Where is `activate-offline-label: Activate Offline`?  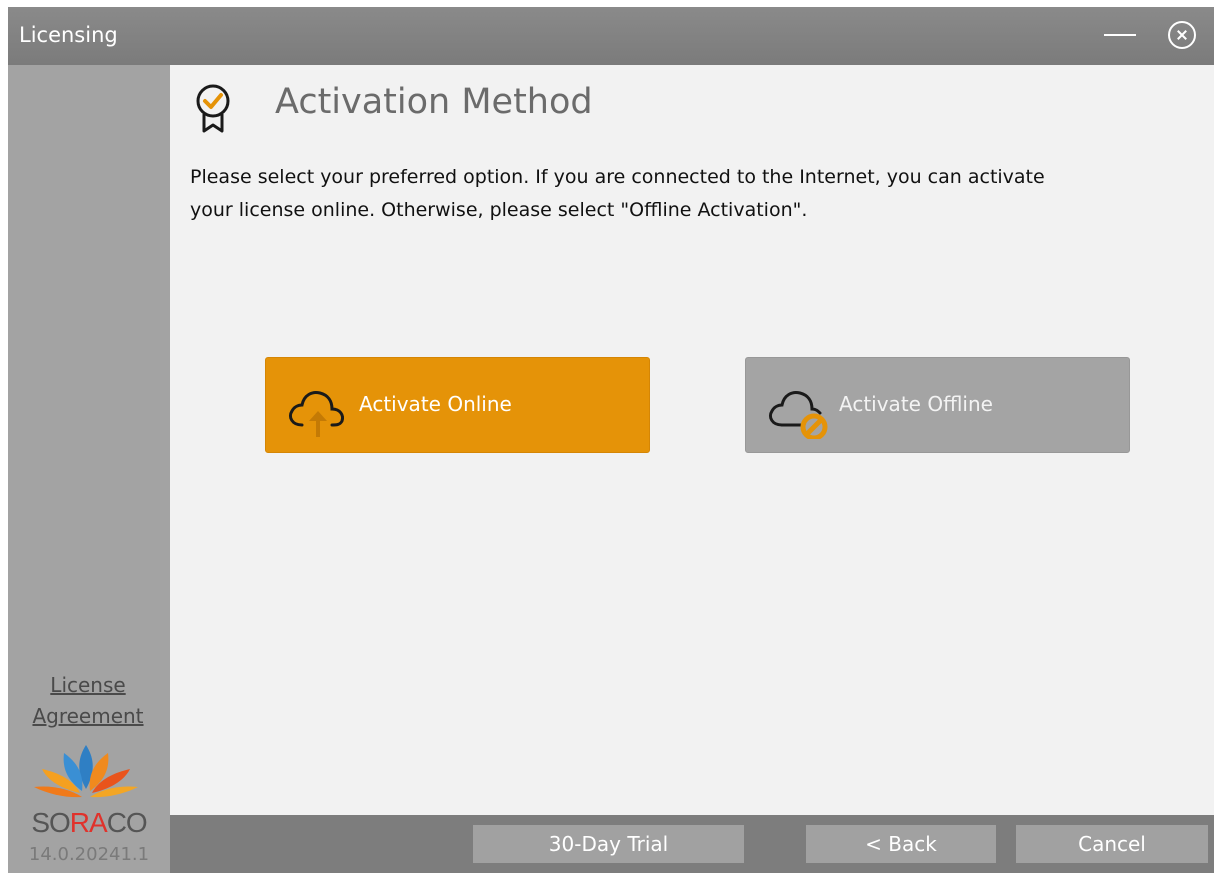 activate-offline-label: Activate Offline is located at coordinates (916, 404).